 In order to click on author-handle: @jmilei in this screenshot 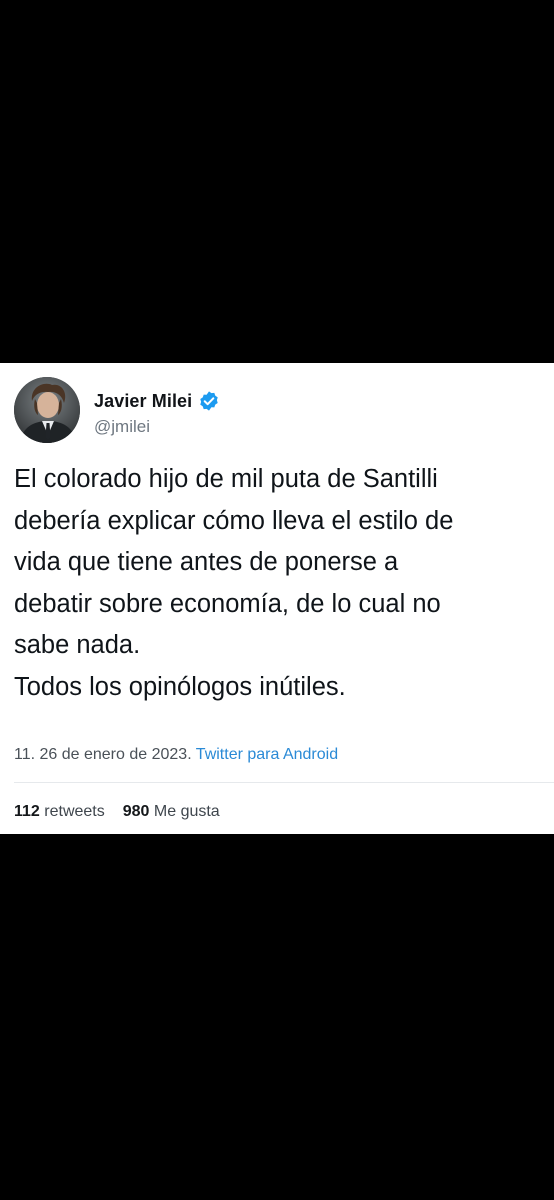, I will do `click(122, 427)`.